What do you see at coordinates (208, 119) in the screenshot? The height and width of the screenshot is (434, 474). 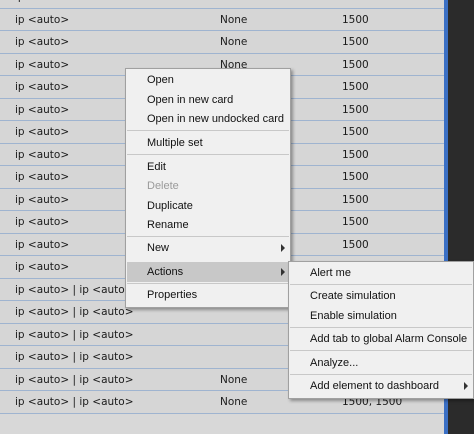 I see `menu-item-open-undocked: Open in new undocked card` at bounding box center [208, 119].